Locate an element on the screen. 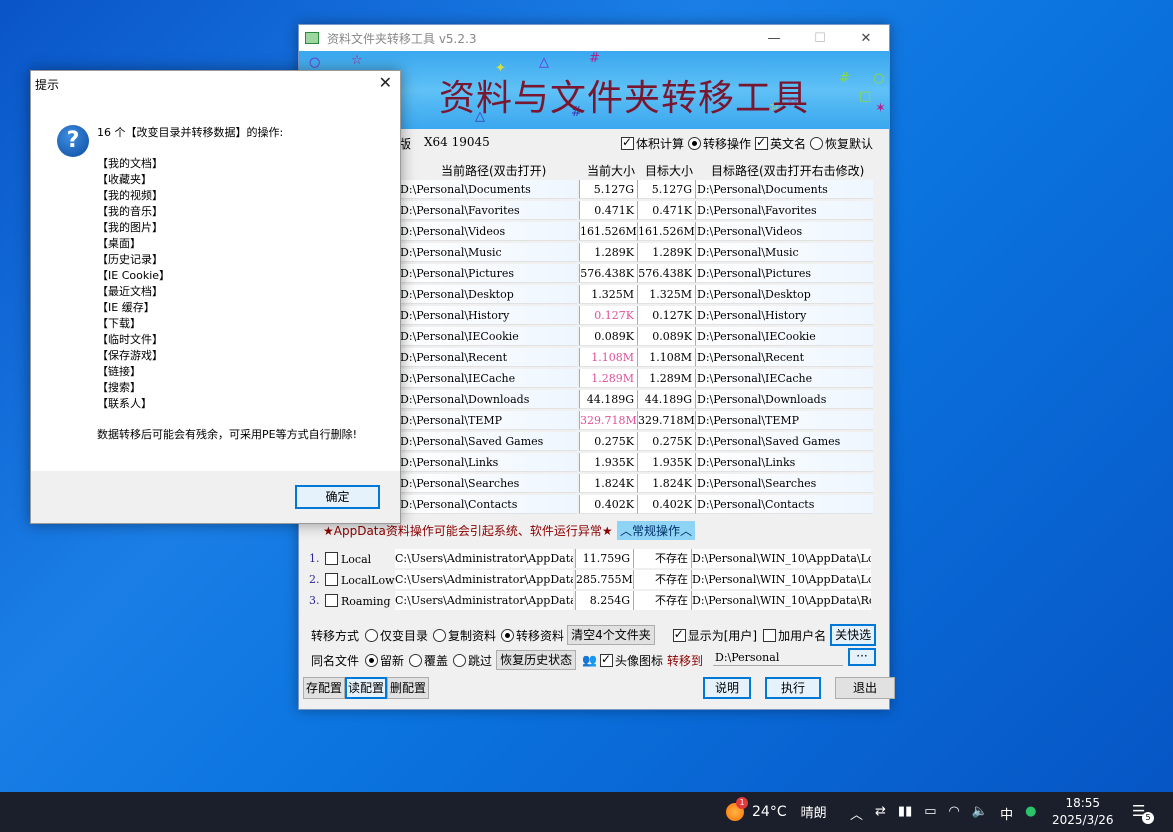  target-path-cell: D:\Personal\Downloads is located at coordinates (784, 399).